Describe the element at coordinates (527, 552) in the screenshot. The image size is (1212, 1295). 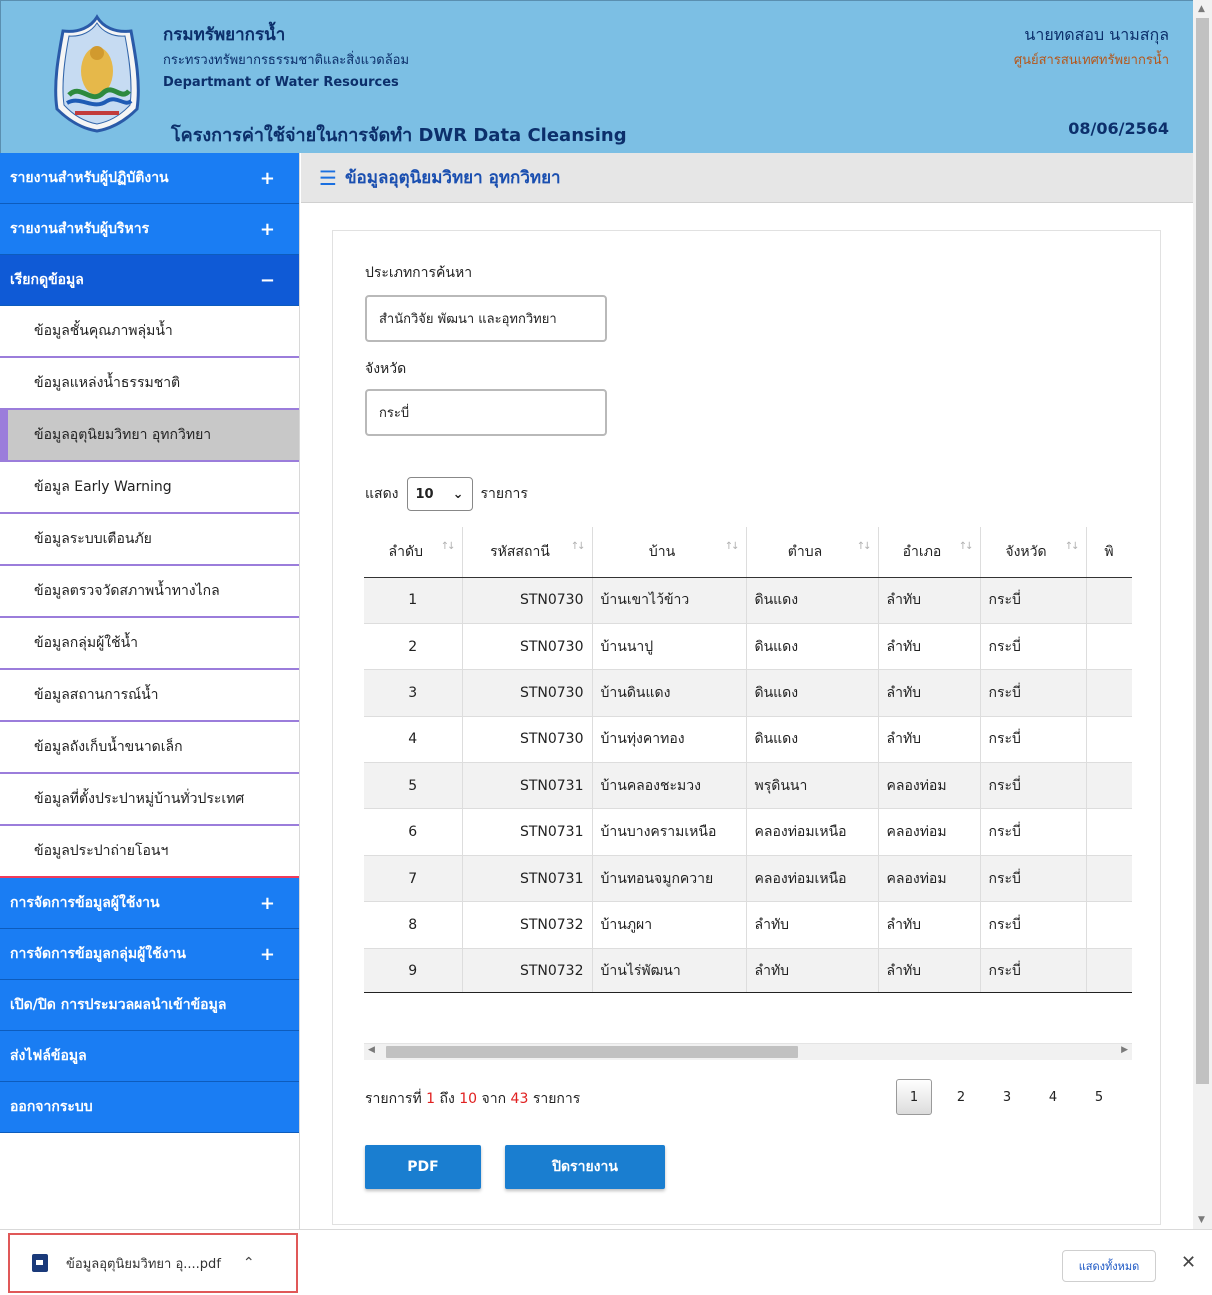
I see `column-header-station-code: รหัสสถานี ↑↓` at that location.